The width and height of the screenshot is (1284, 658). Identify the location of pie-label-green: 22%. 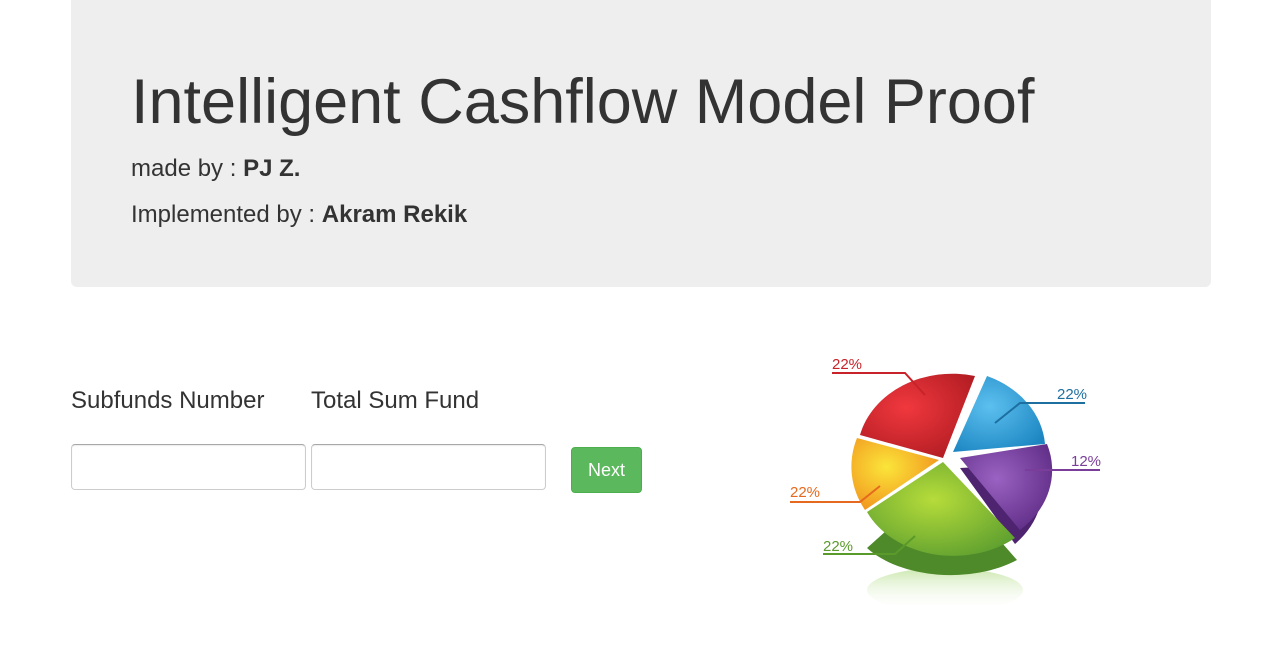
(838, 546).